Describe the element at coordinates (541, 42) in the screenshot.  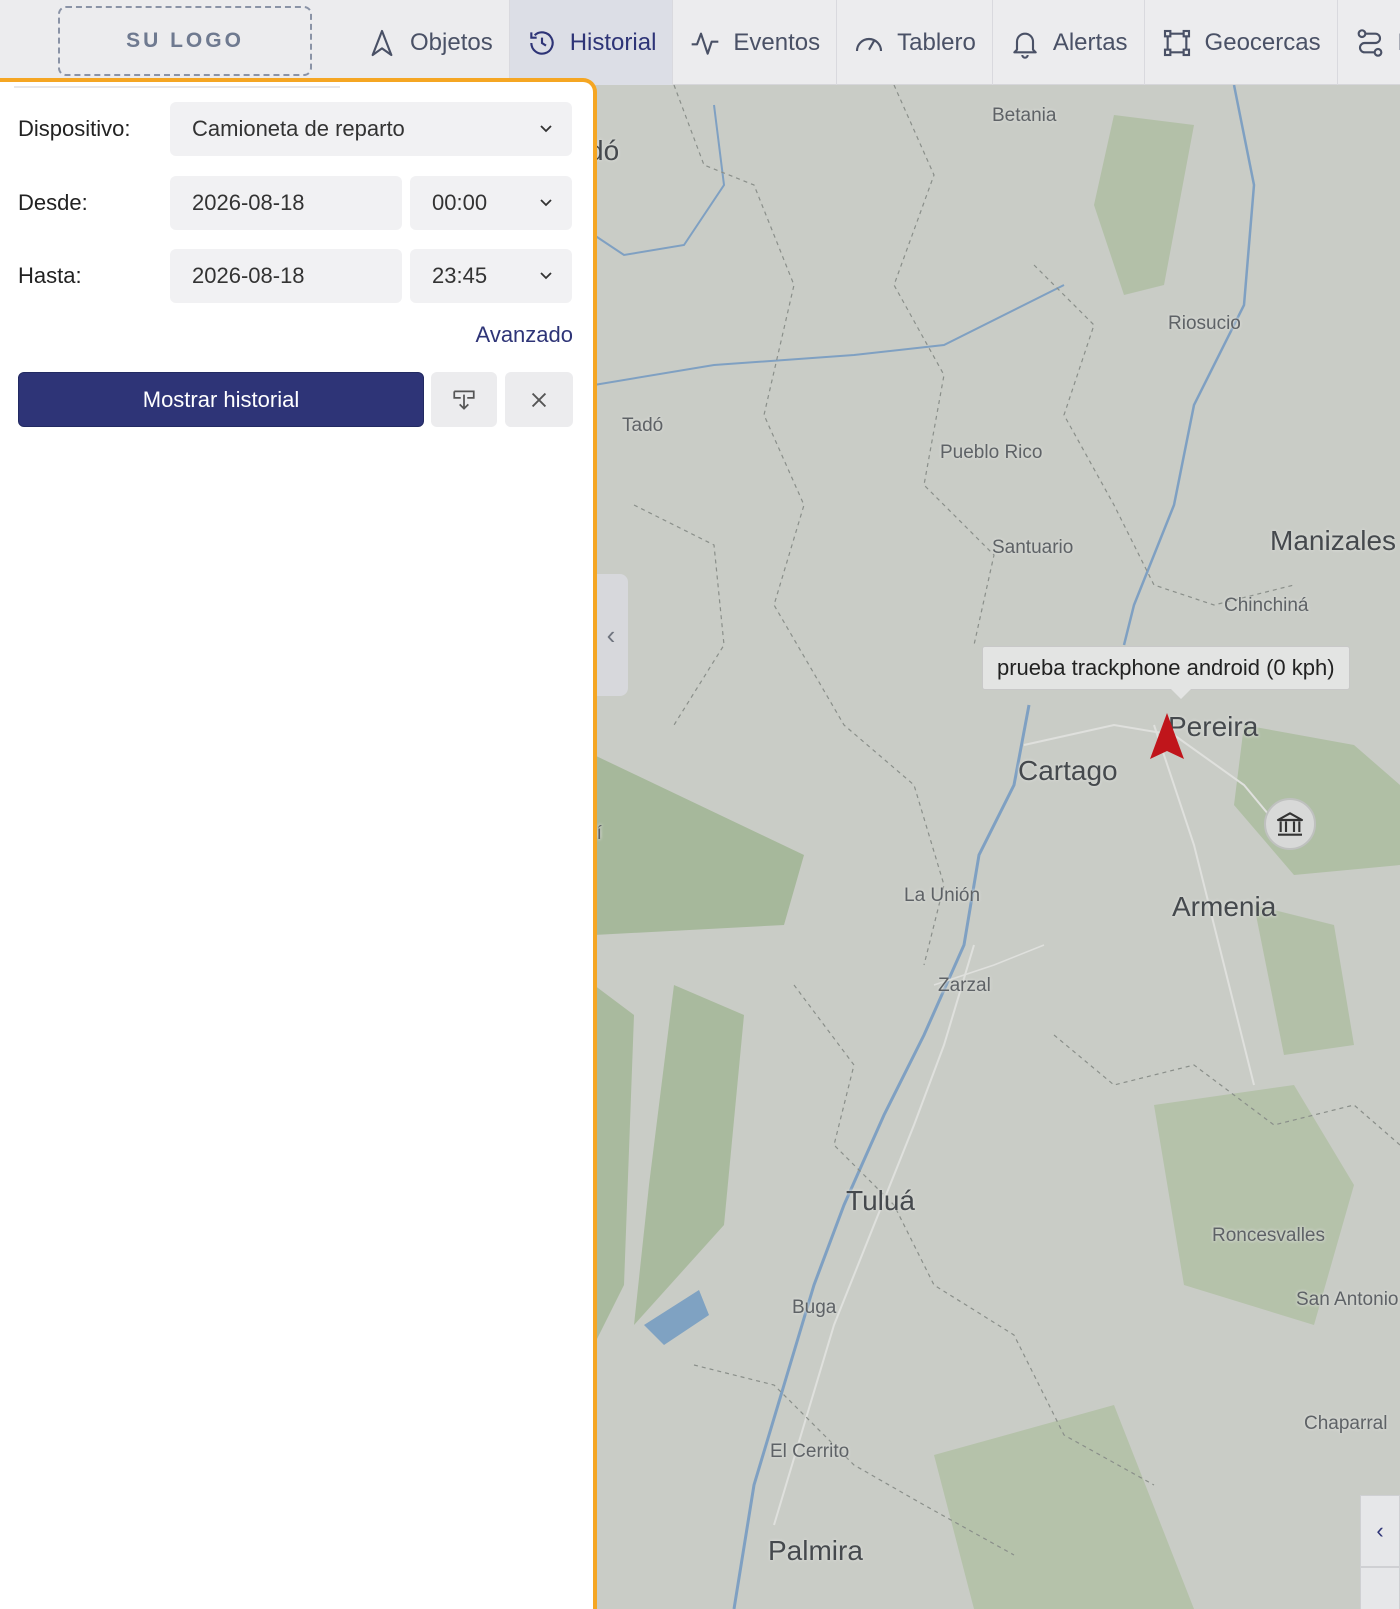
I see `history-clock-icon` at that location.